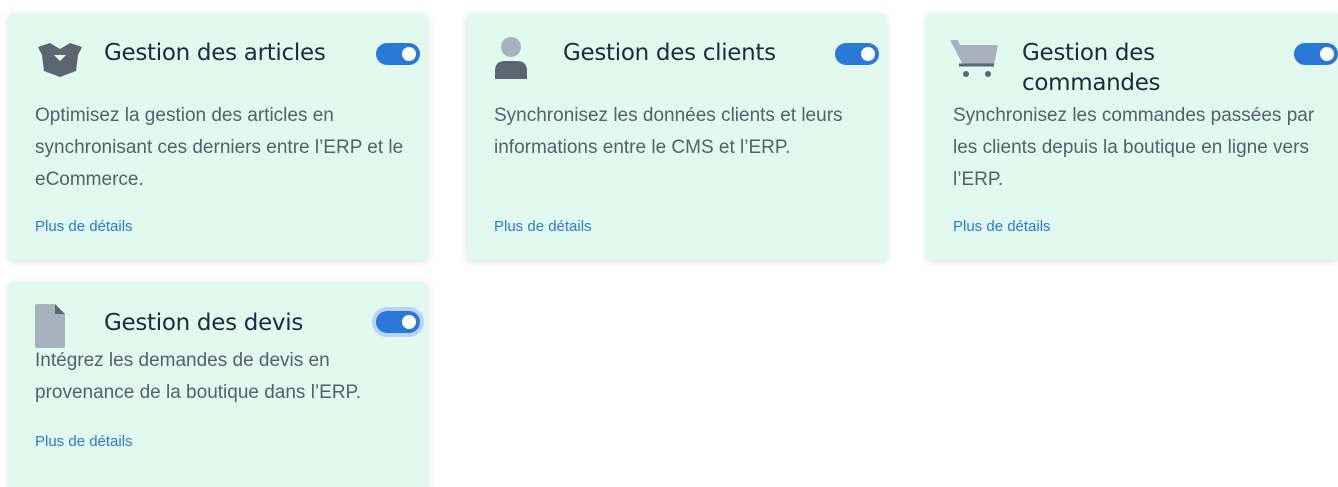 The image size is (1338, 487). I want to click on card-title: Gestion des clients, so click(669, 53).